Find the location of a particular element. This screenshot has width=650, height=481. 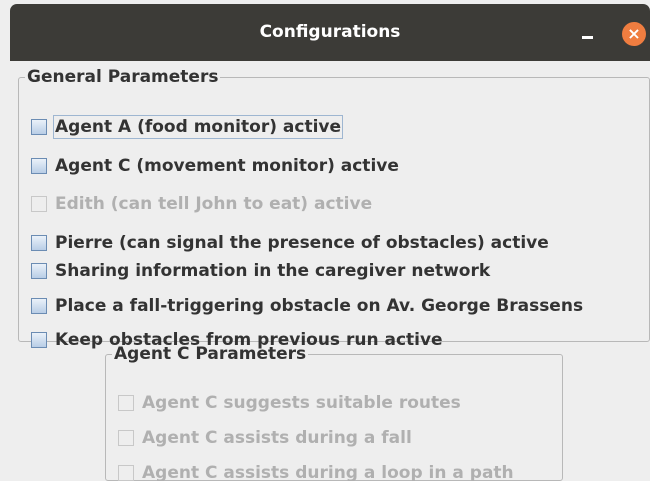

checkbox-label: Agent C assists during a loop in a path is located at coordinates (328, 472).